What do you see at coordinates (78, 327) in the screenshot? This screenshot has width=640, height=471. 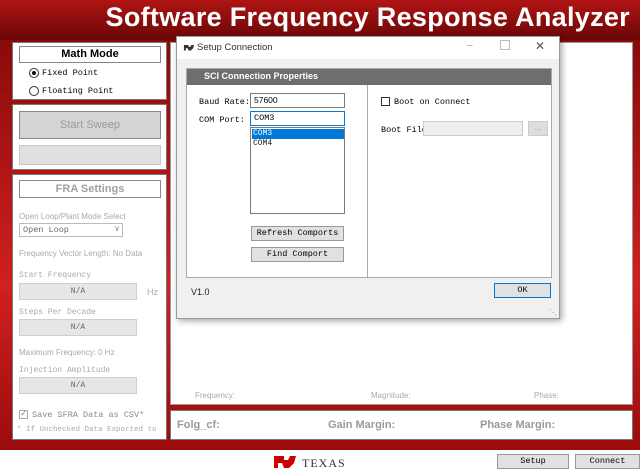 I see `steps-per-decade-field: N/A` at bounding box center [78, 327].